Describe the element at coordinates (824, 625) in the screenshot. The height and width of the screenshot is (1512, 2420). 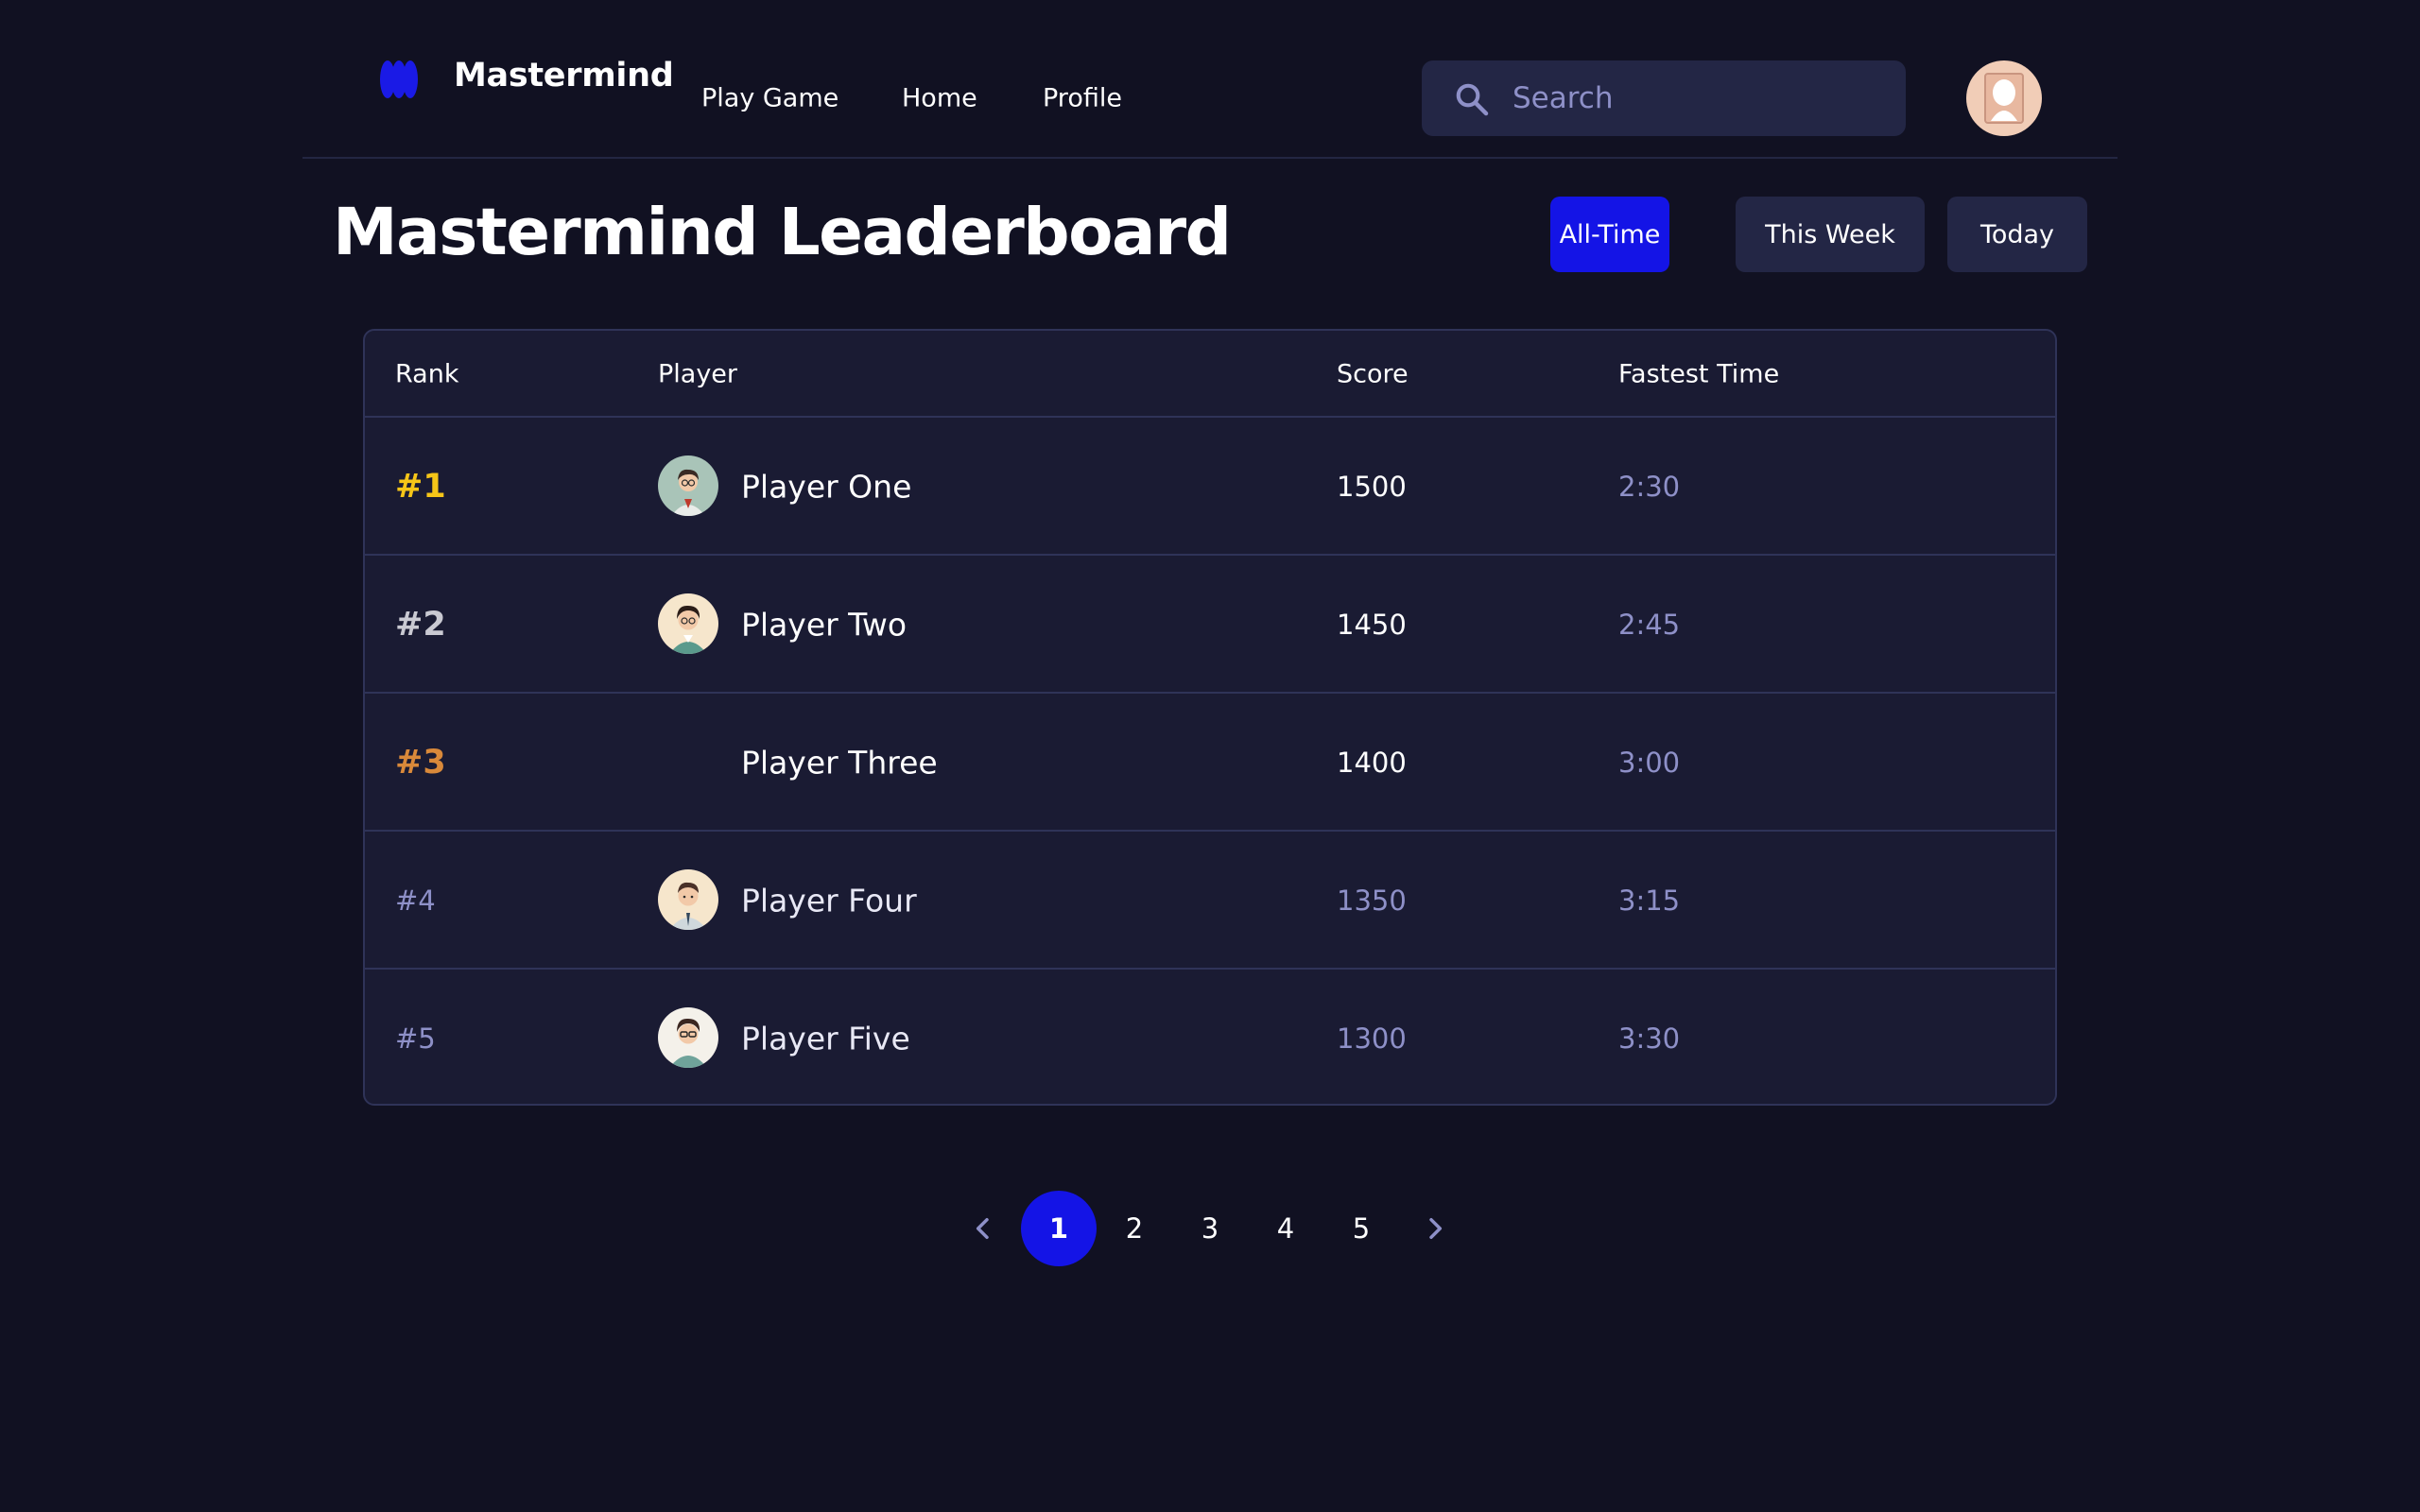
I see `player-name: Player Two` at that location.